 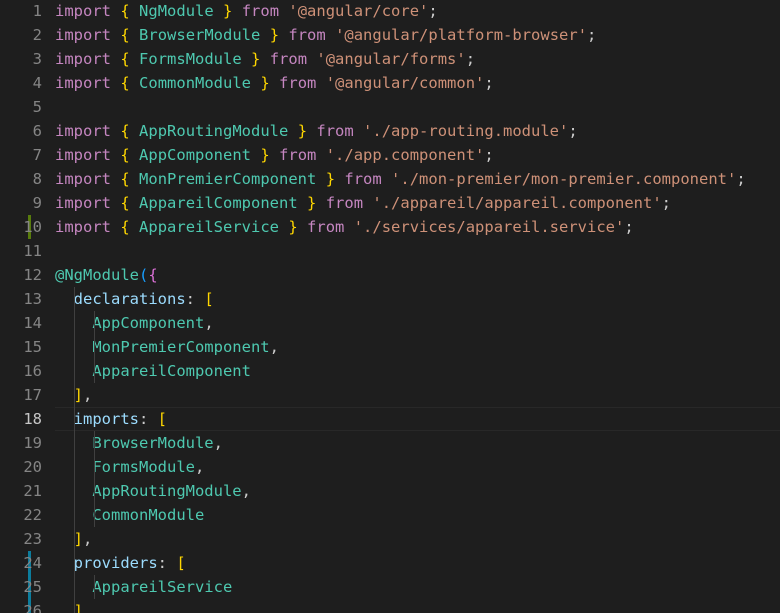 What do you see at coordinates (390, 347) in the screenshot?
I see `code-line-15: MonPremierComponent,` at bounding box center [390, 347].